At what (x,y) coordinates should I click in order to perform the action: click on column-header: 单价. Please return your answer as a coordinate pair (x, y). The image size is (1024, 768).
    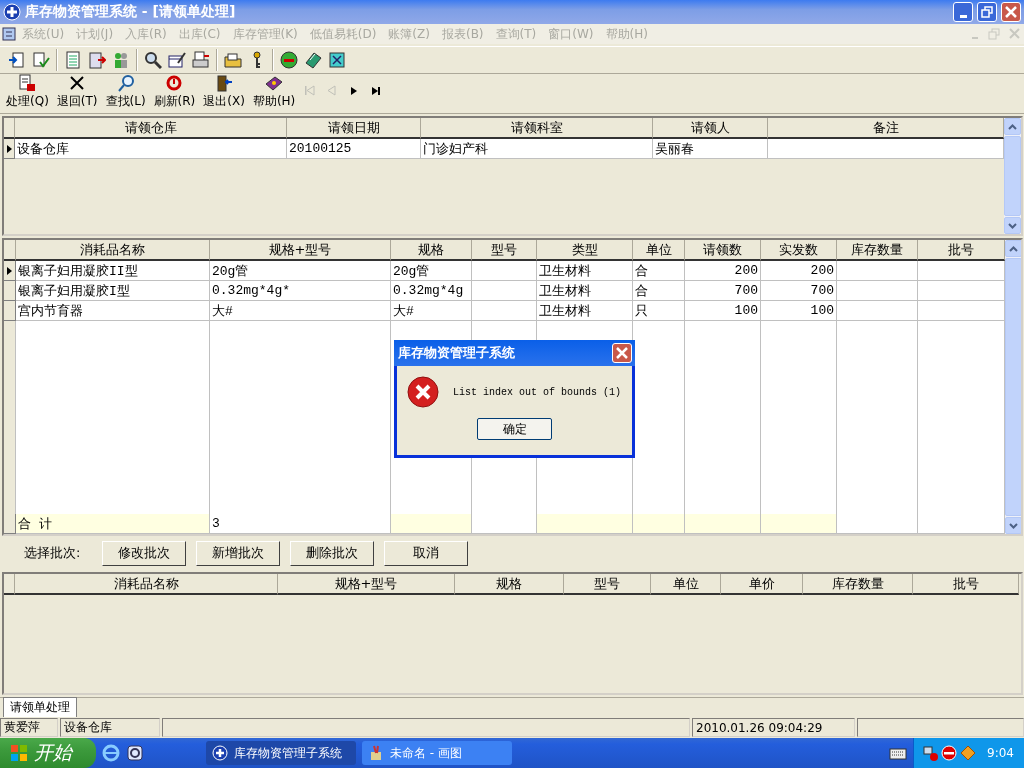
    Looking at the image, I should click on (762, 584).